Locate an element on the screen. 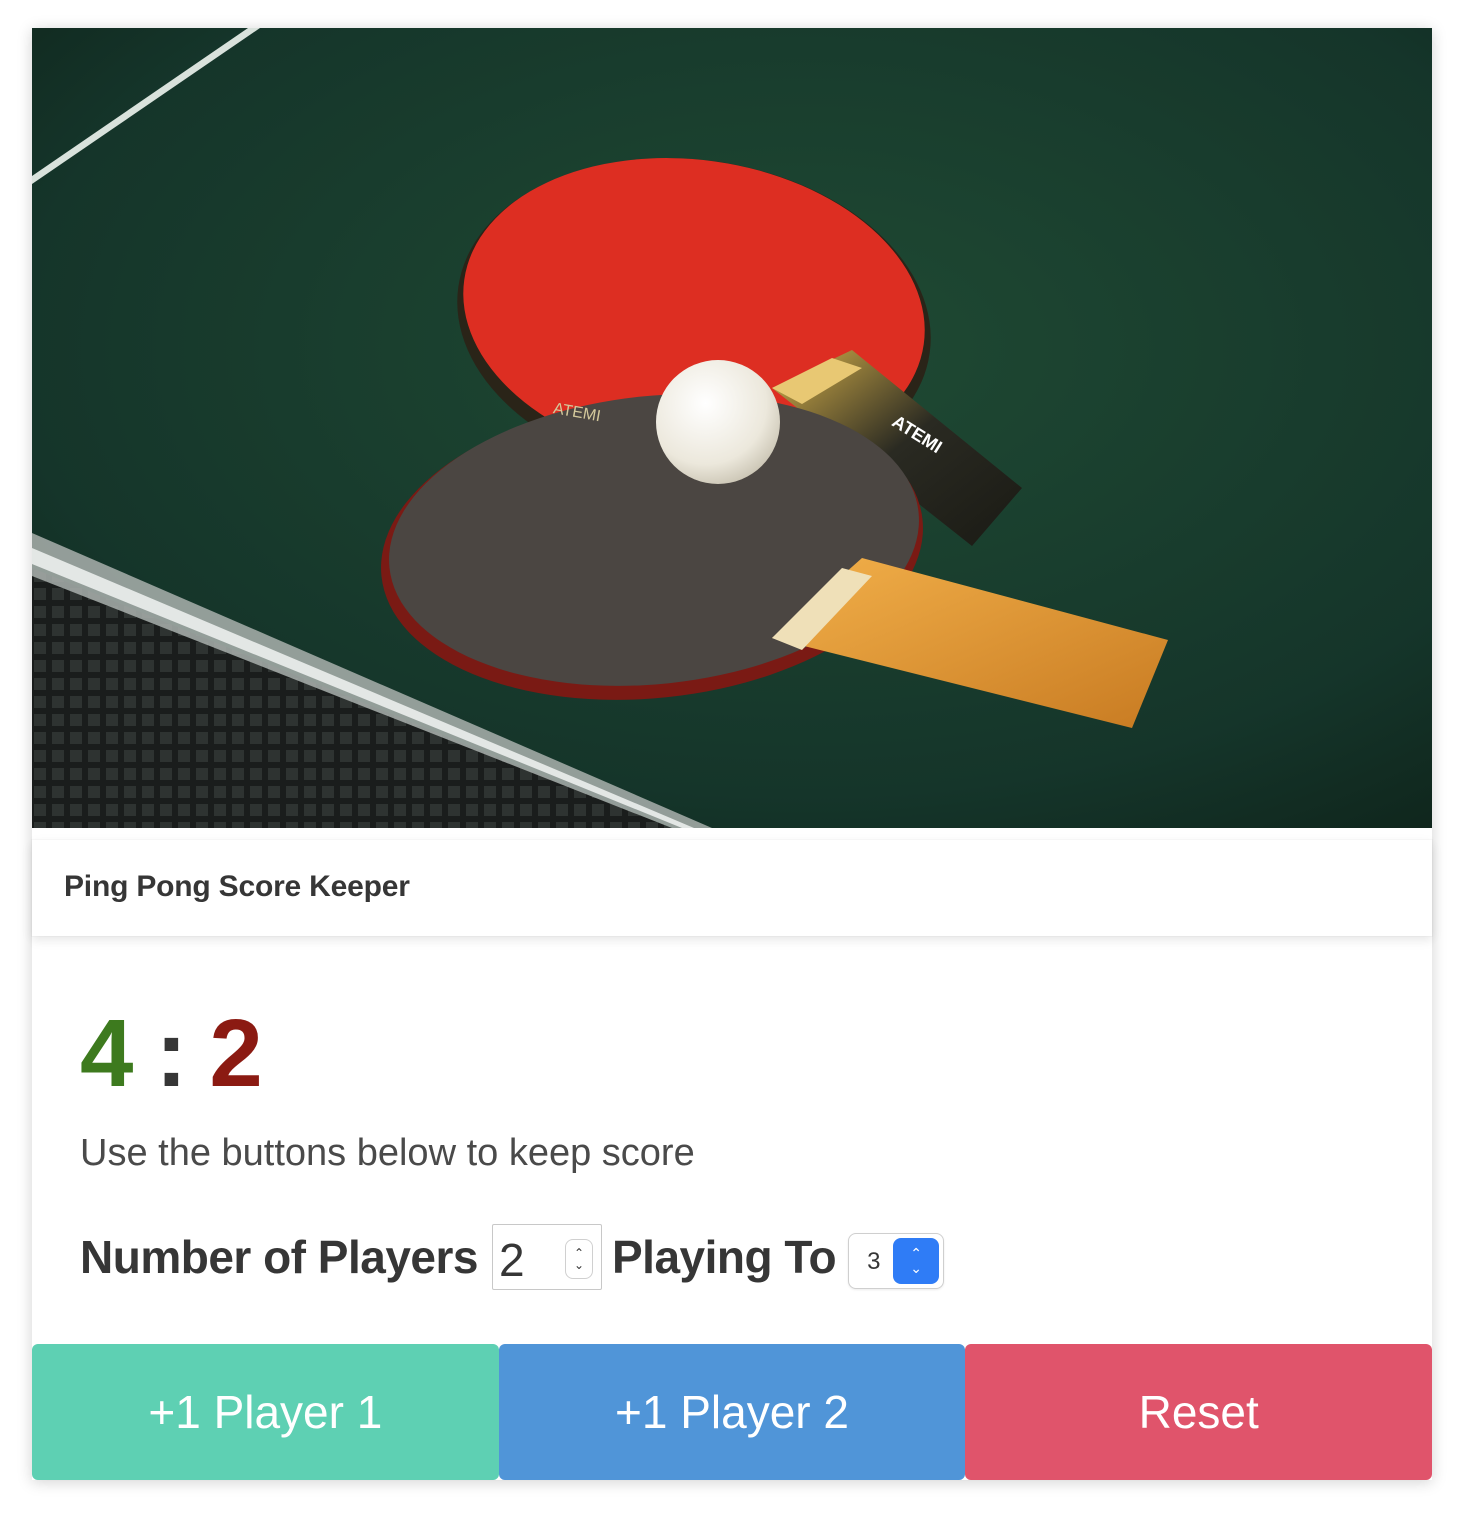 This screenshot has height=1514, width=1464. add-player1-point-button: +1 Player 1 is located at coordinates (265, 1412).